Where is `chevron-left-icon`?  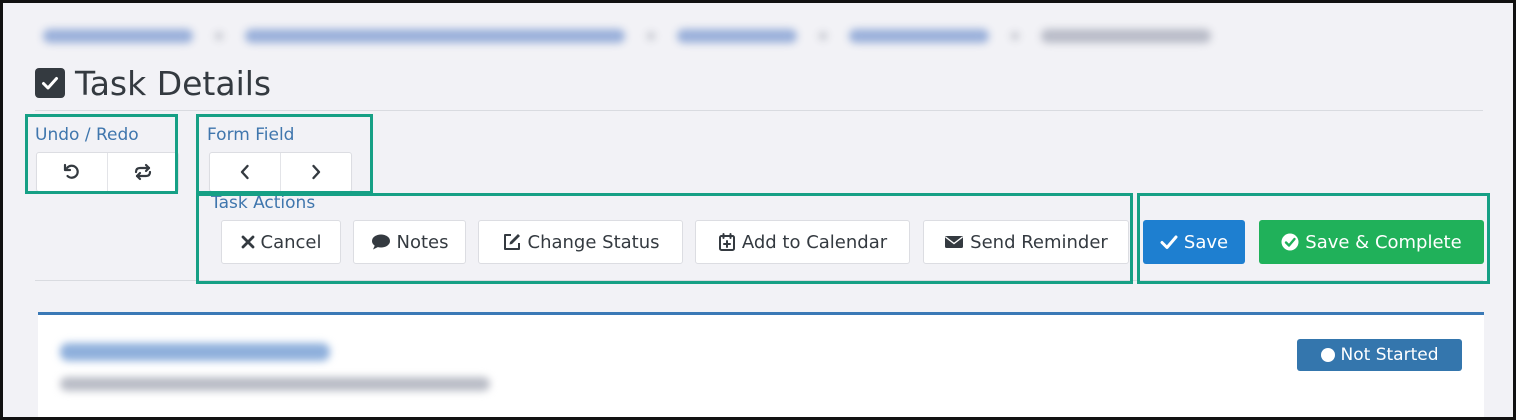 chevron-left-icon is located at coordinates (245, 172).